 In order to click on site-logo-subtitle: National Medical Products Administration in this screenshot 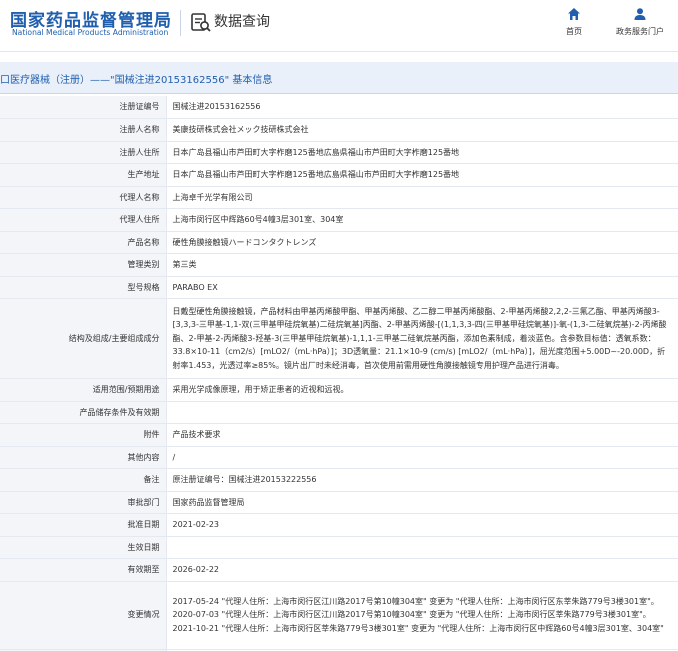, I will do `click(90, 32)`.